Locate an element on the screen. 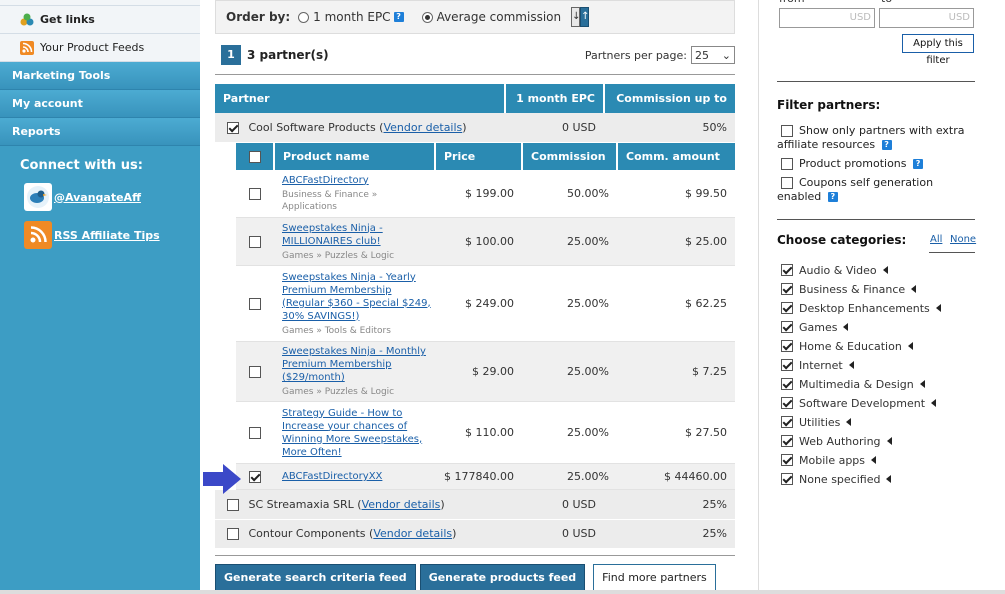 This screenshot has height=594, width=1005. category-item: Software Development is located at coordinates (859, 403).